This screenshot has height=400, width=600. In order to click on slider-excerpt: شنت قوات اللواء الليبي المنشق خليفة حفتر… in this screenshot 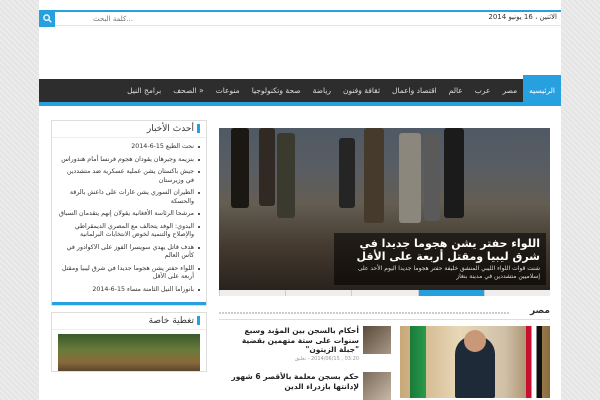, I will do `click(448, 272)`.